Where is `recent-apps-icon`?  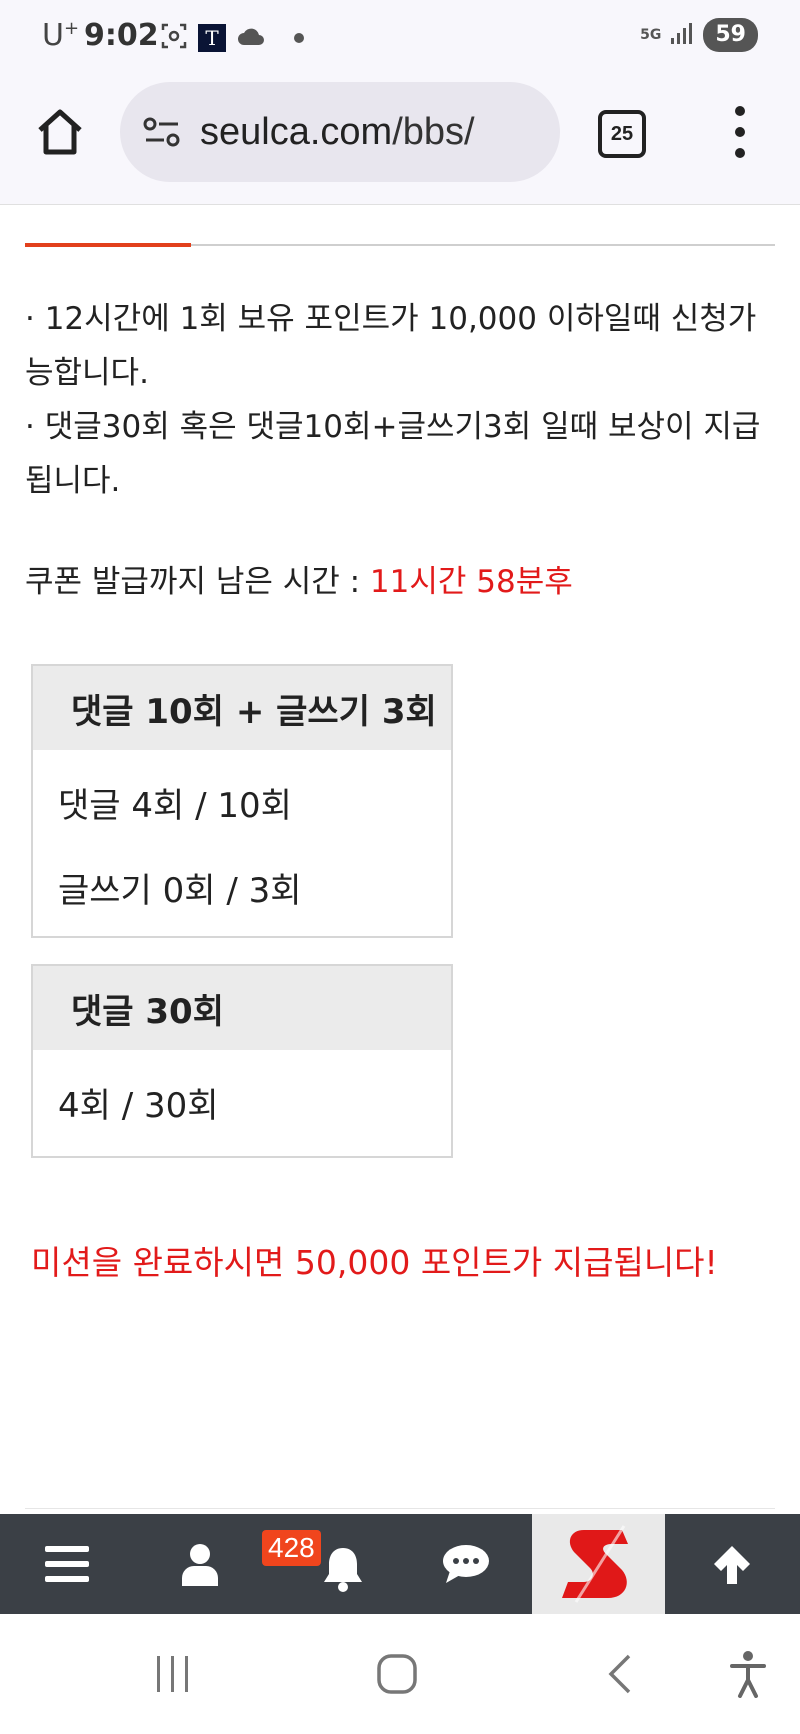 recent-apps-icon is located at coordinates (172, 1674).